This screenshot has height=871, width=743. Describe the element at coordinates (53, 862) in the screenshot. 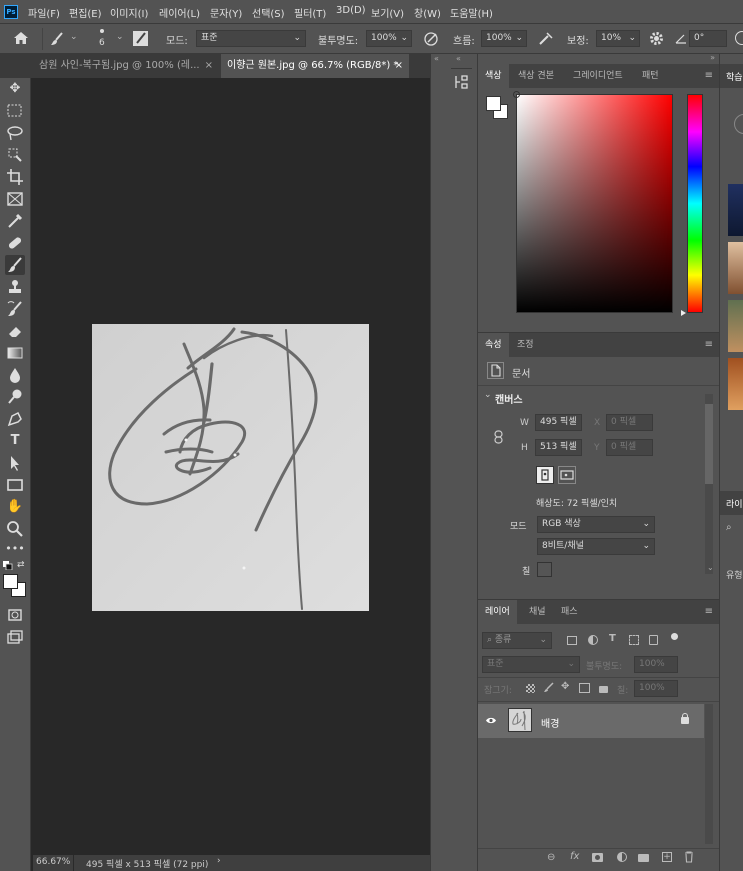

I see `zoom-level: 66.67%` at that location.